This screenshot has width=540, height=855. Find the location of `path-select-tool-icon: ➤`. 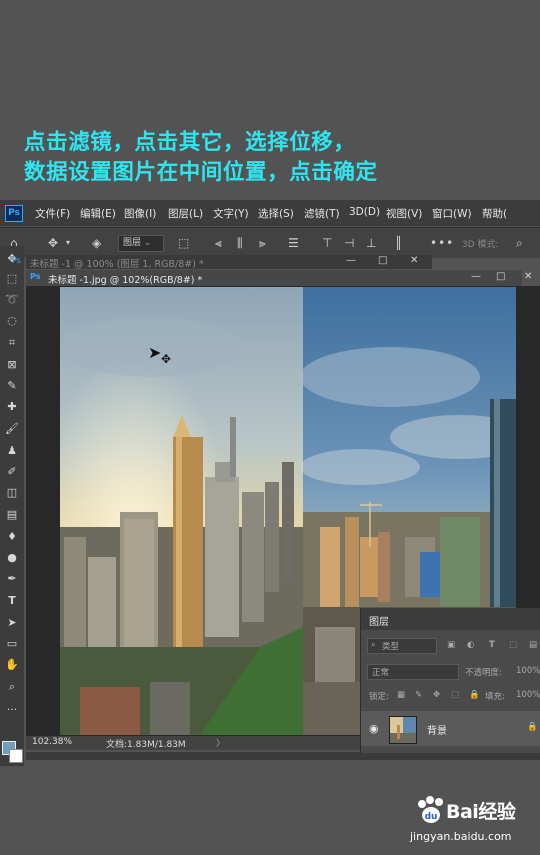

path-select-tool-icon: ➤ is located at coordinates (12, 623).